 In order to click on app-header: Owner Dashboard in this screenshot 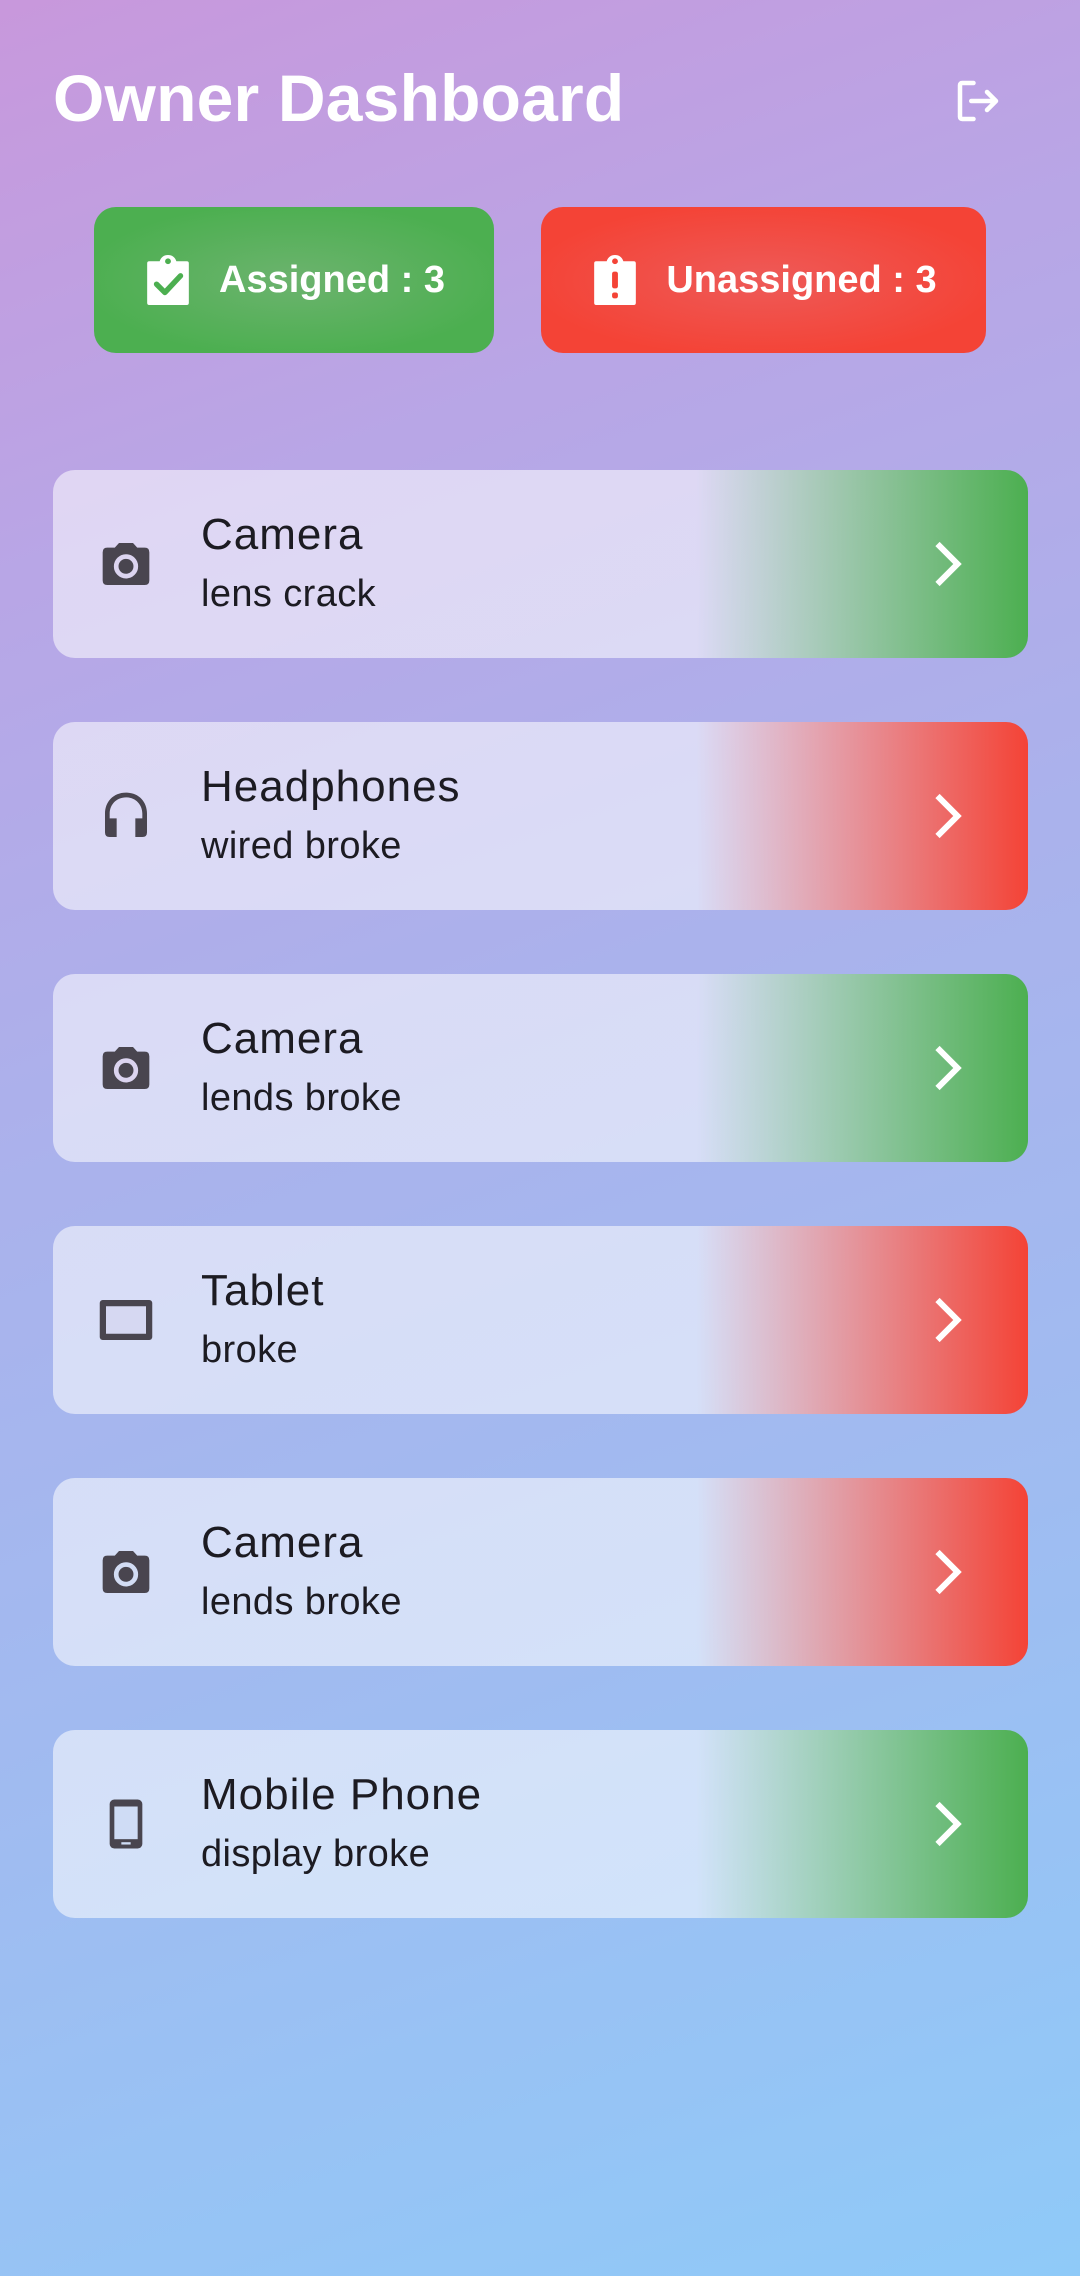, I will do `click(533, 98)`.